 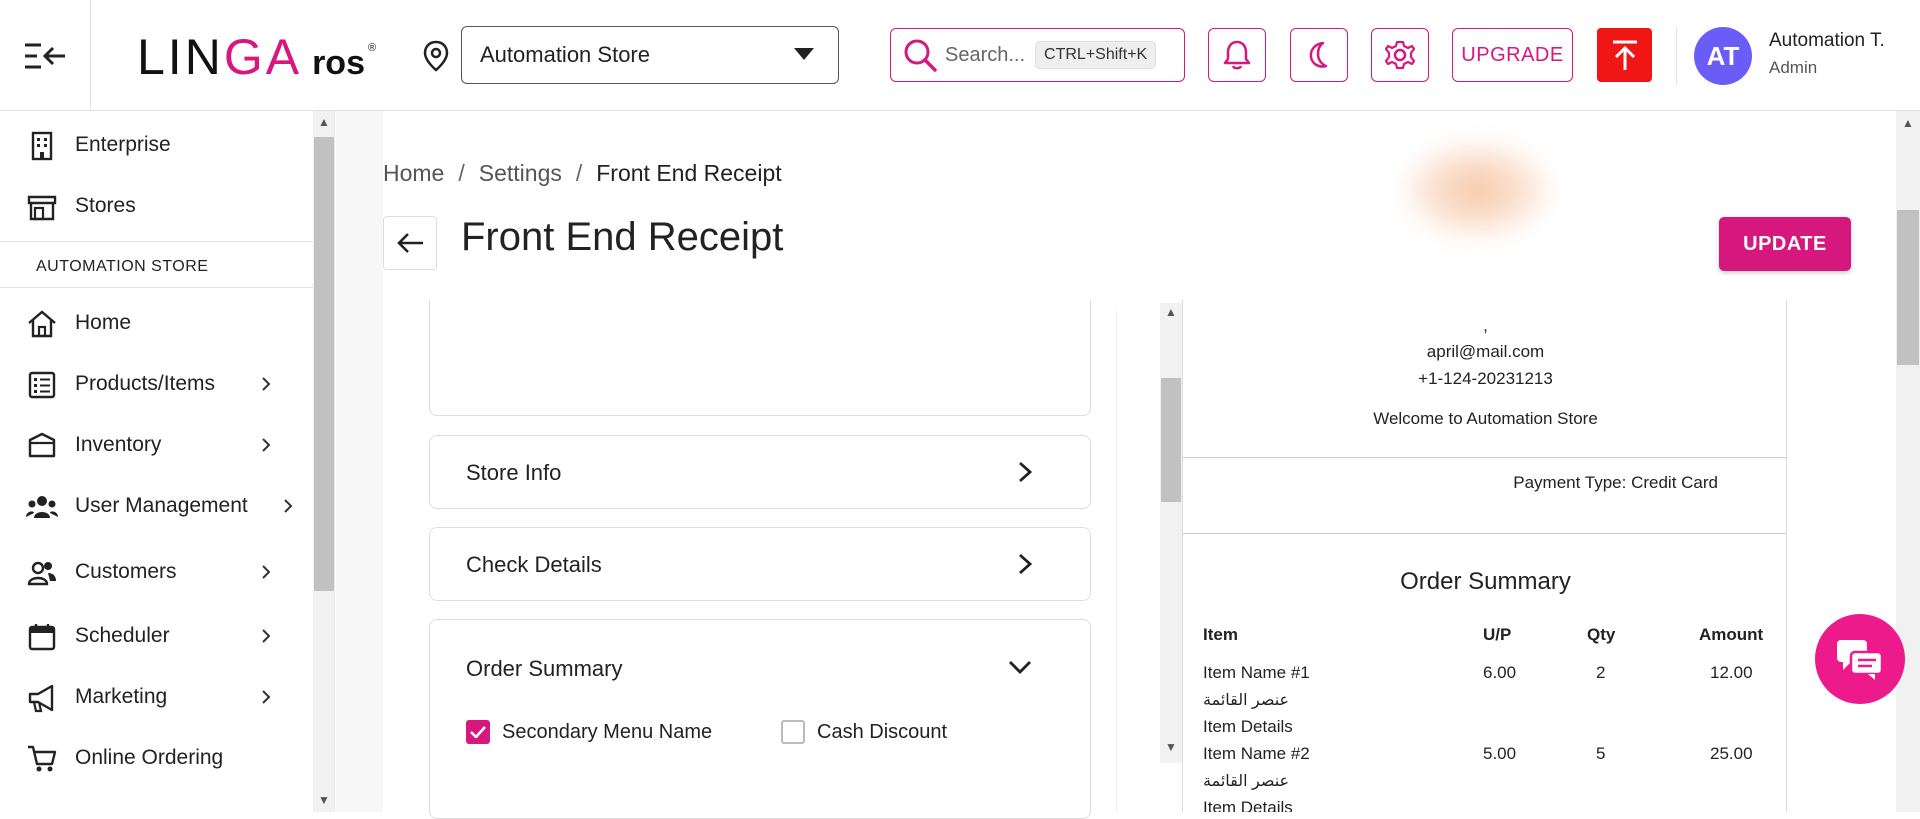 What do you see at coordinates (156, 145) in the screenshot?
I see `sidebar-item-enterprise: Enterprise` at bounding box center [156, 145].